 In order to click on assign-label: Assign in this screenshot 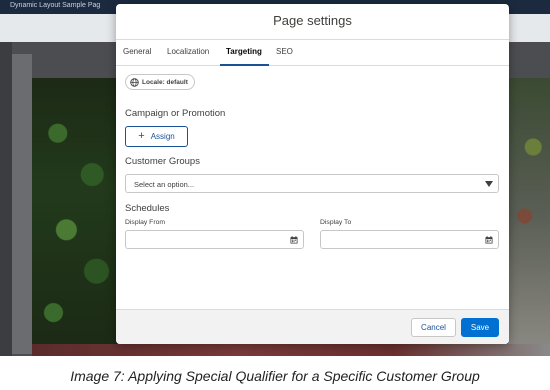, I will do `click(162, 136)`.